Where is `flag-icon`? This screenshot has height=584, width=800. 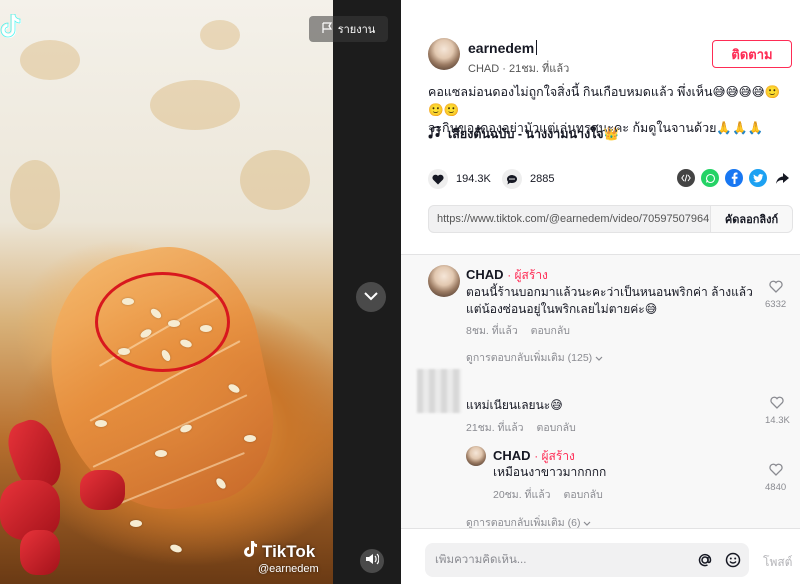 flag-icon is located at coordinates (327, 29).